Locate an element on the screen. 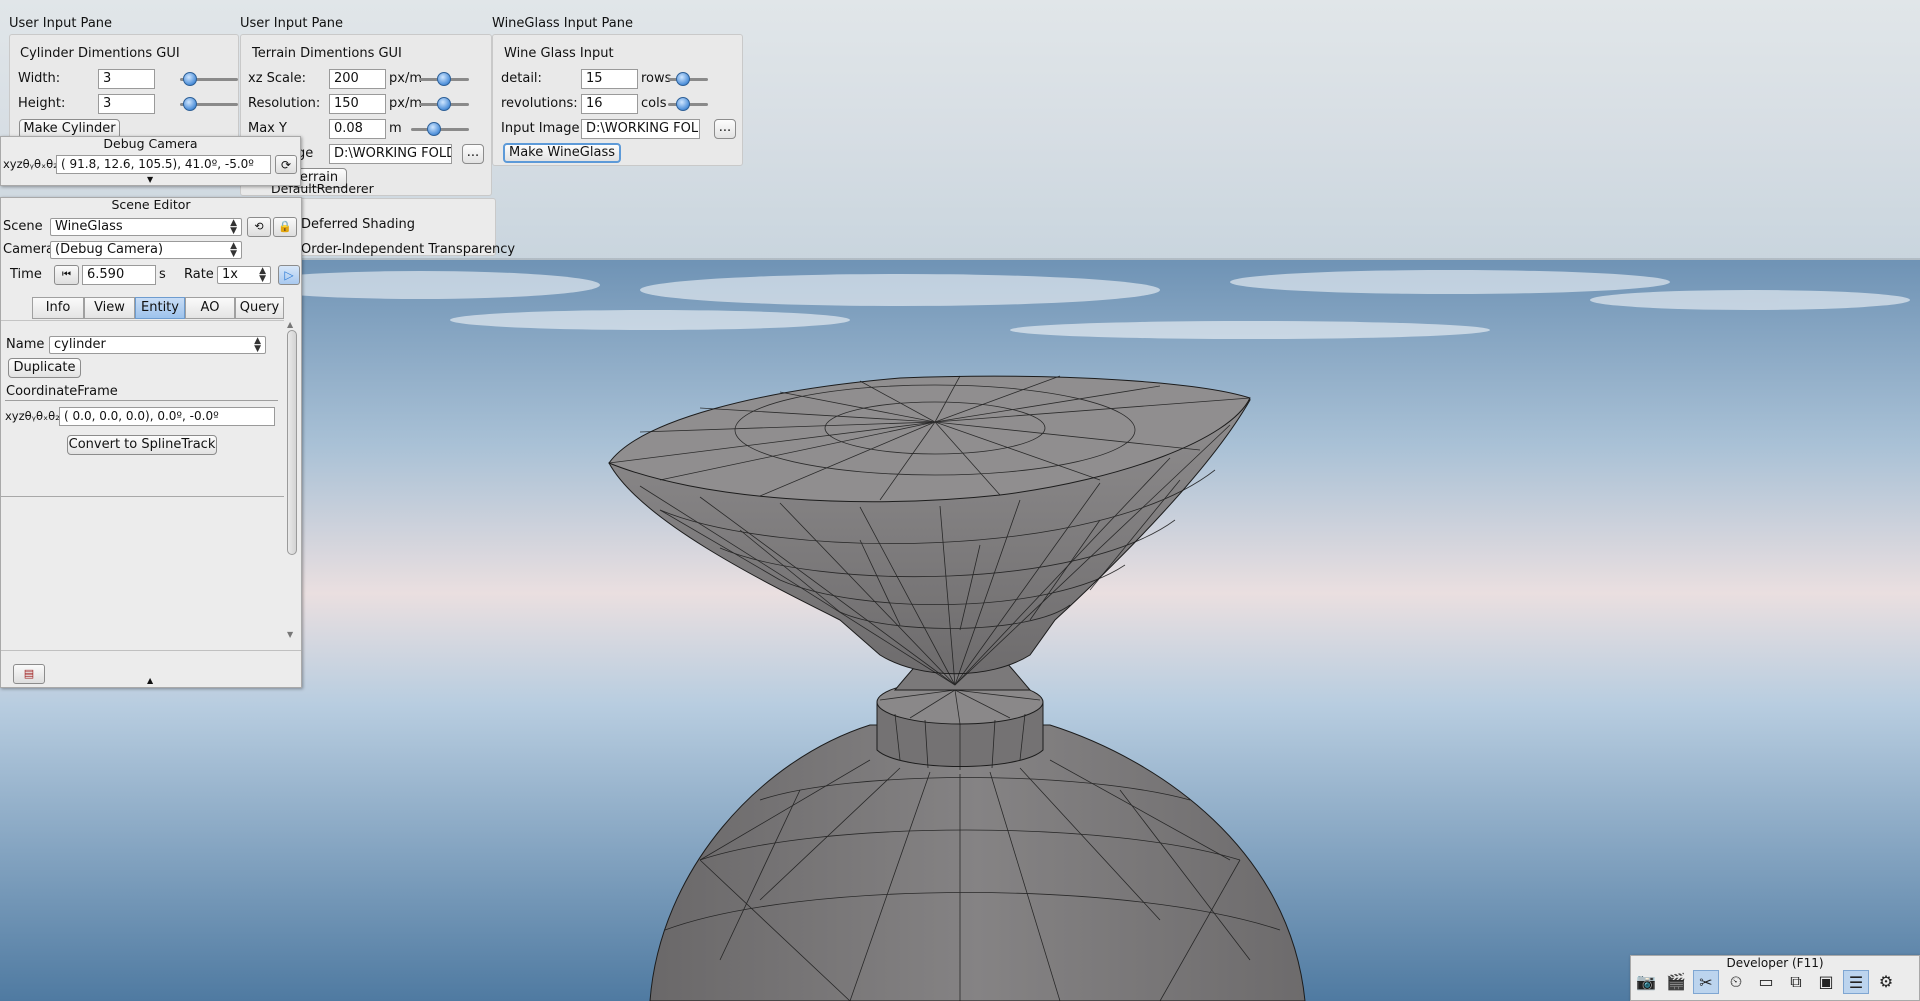  revolutions-slider is located at coordinates (688, 104).